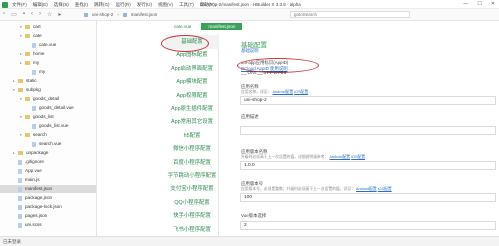  What do you see at coordinates (192, 216) in the screenshot?
I see `config-nav-item: 快手小程序配置` at bounding box center [192, 216].